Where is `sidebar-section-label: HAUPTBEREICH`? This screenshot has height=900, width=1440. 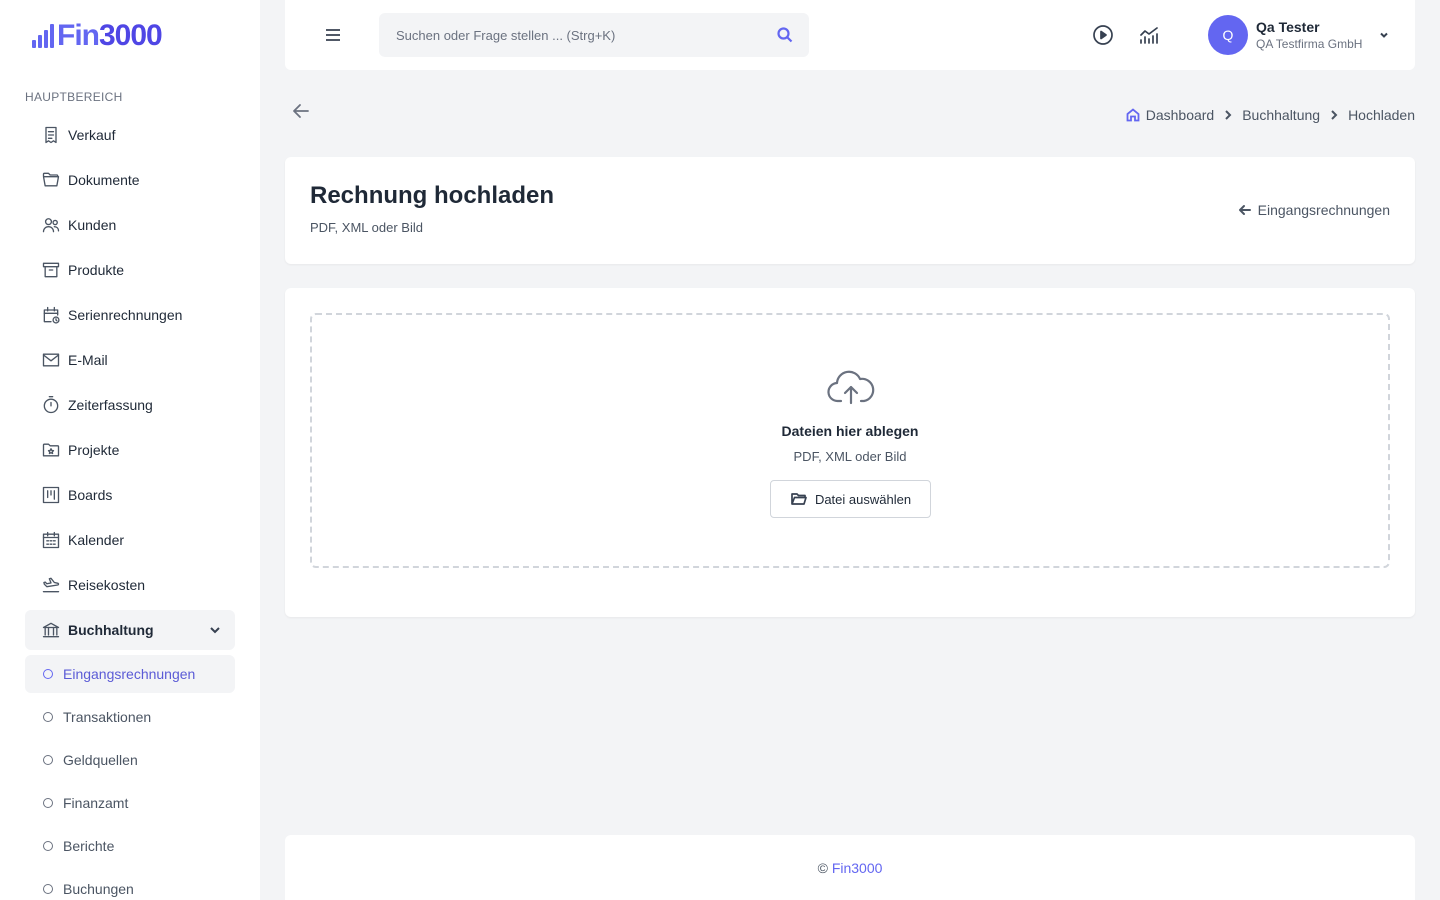 sidebar-section-label: HAUPTBEREICH is located at coordinates (74, 97).